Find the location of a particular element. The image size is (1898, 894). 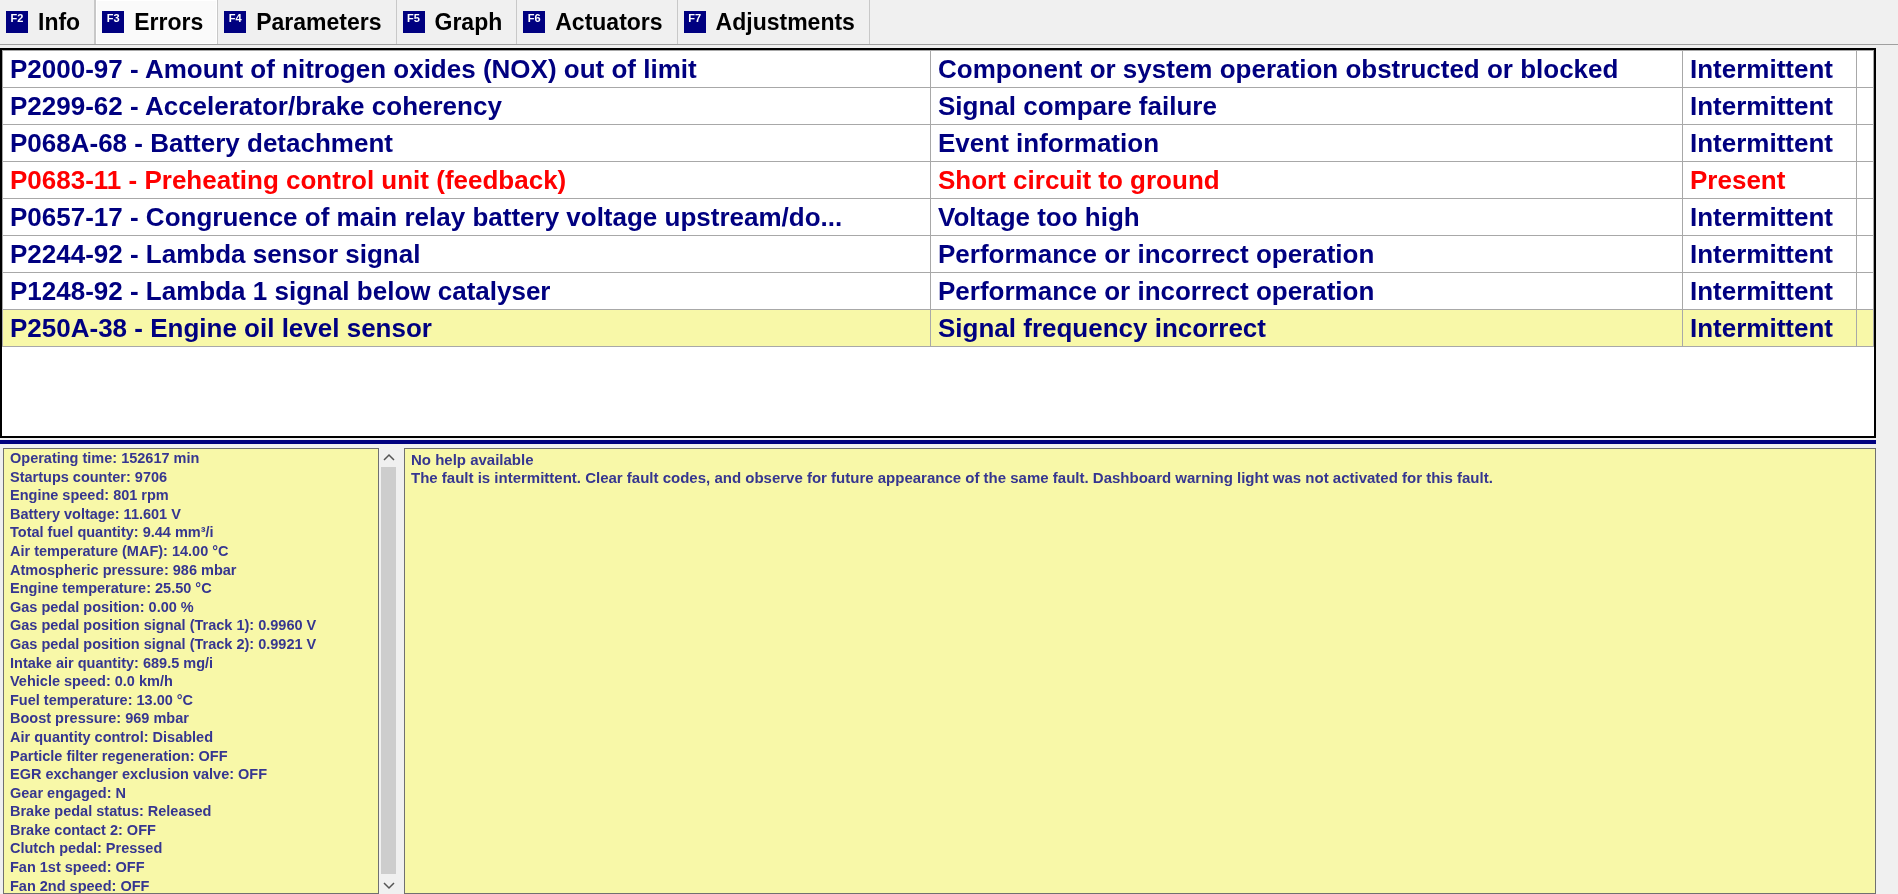

parameter-text: Gas pedal position: 0.00 % is located at coordinates (102, 607).